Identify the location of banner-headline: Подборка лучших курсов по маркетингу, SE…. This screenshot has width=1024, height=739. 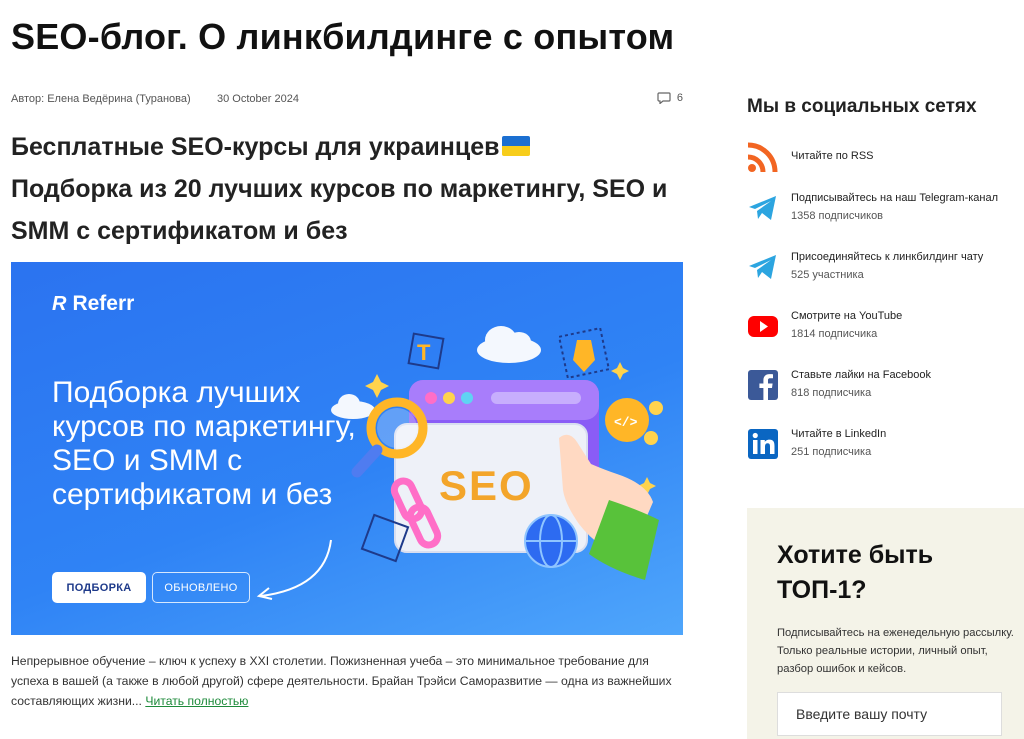
(204, 443).